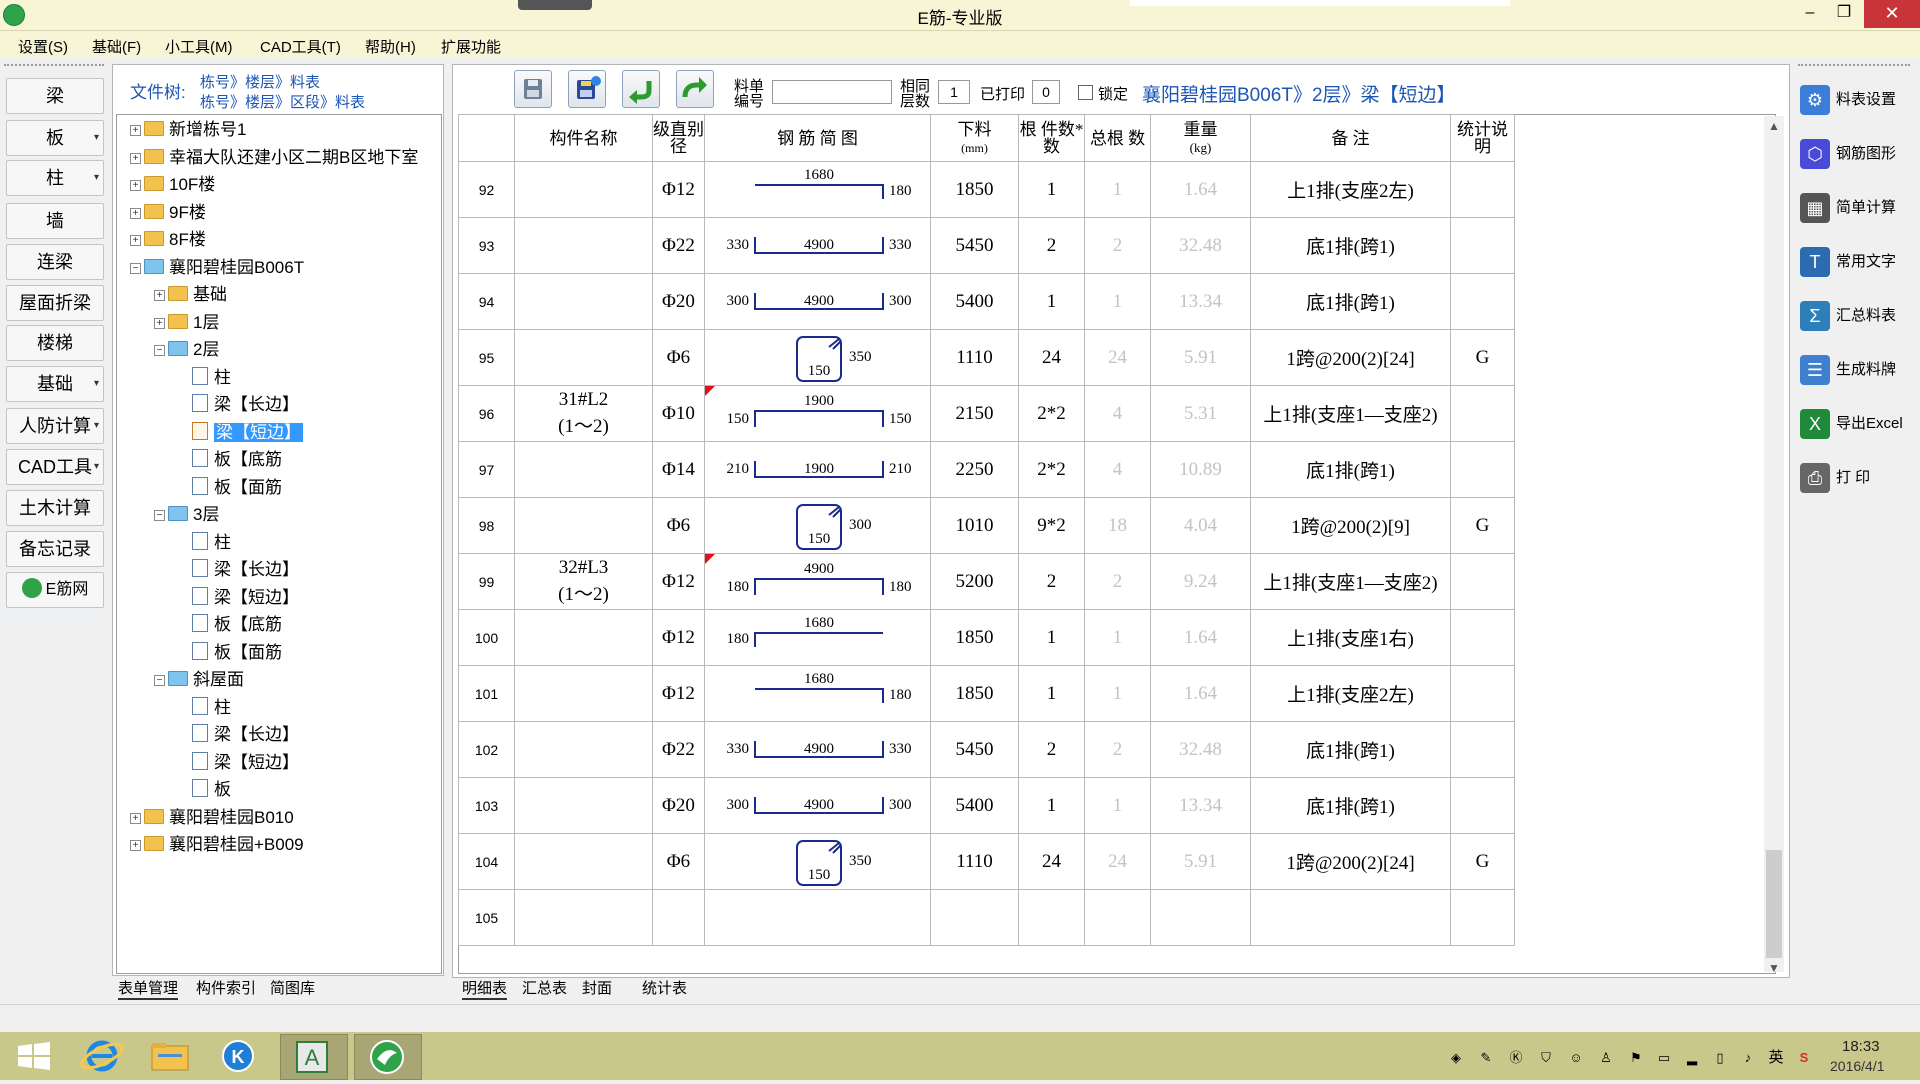  What do you see at coordinates (664, 987) in the screenshot?
I see `tab-statistics-sheet: 统计表` at bounding box center [664, 987].